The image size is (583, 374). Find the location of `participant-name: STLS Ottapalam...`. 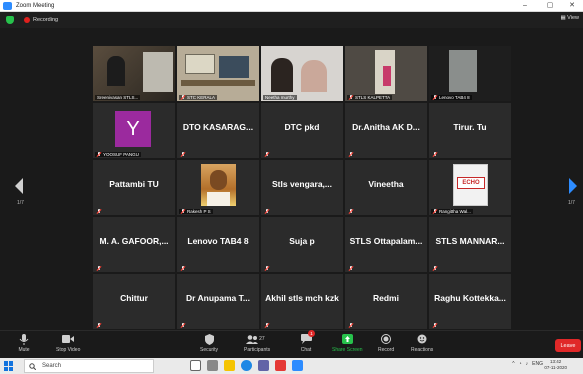

participant-name: STLS Ottapalam... is located at coordinates (386, 240).